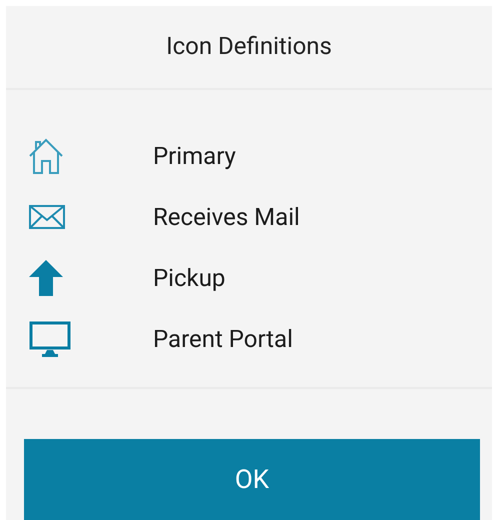 The height and width of the screenshot is (520, 498). I want to click on icon-definition-label: Parent Portal, so click(223, 338).